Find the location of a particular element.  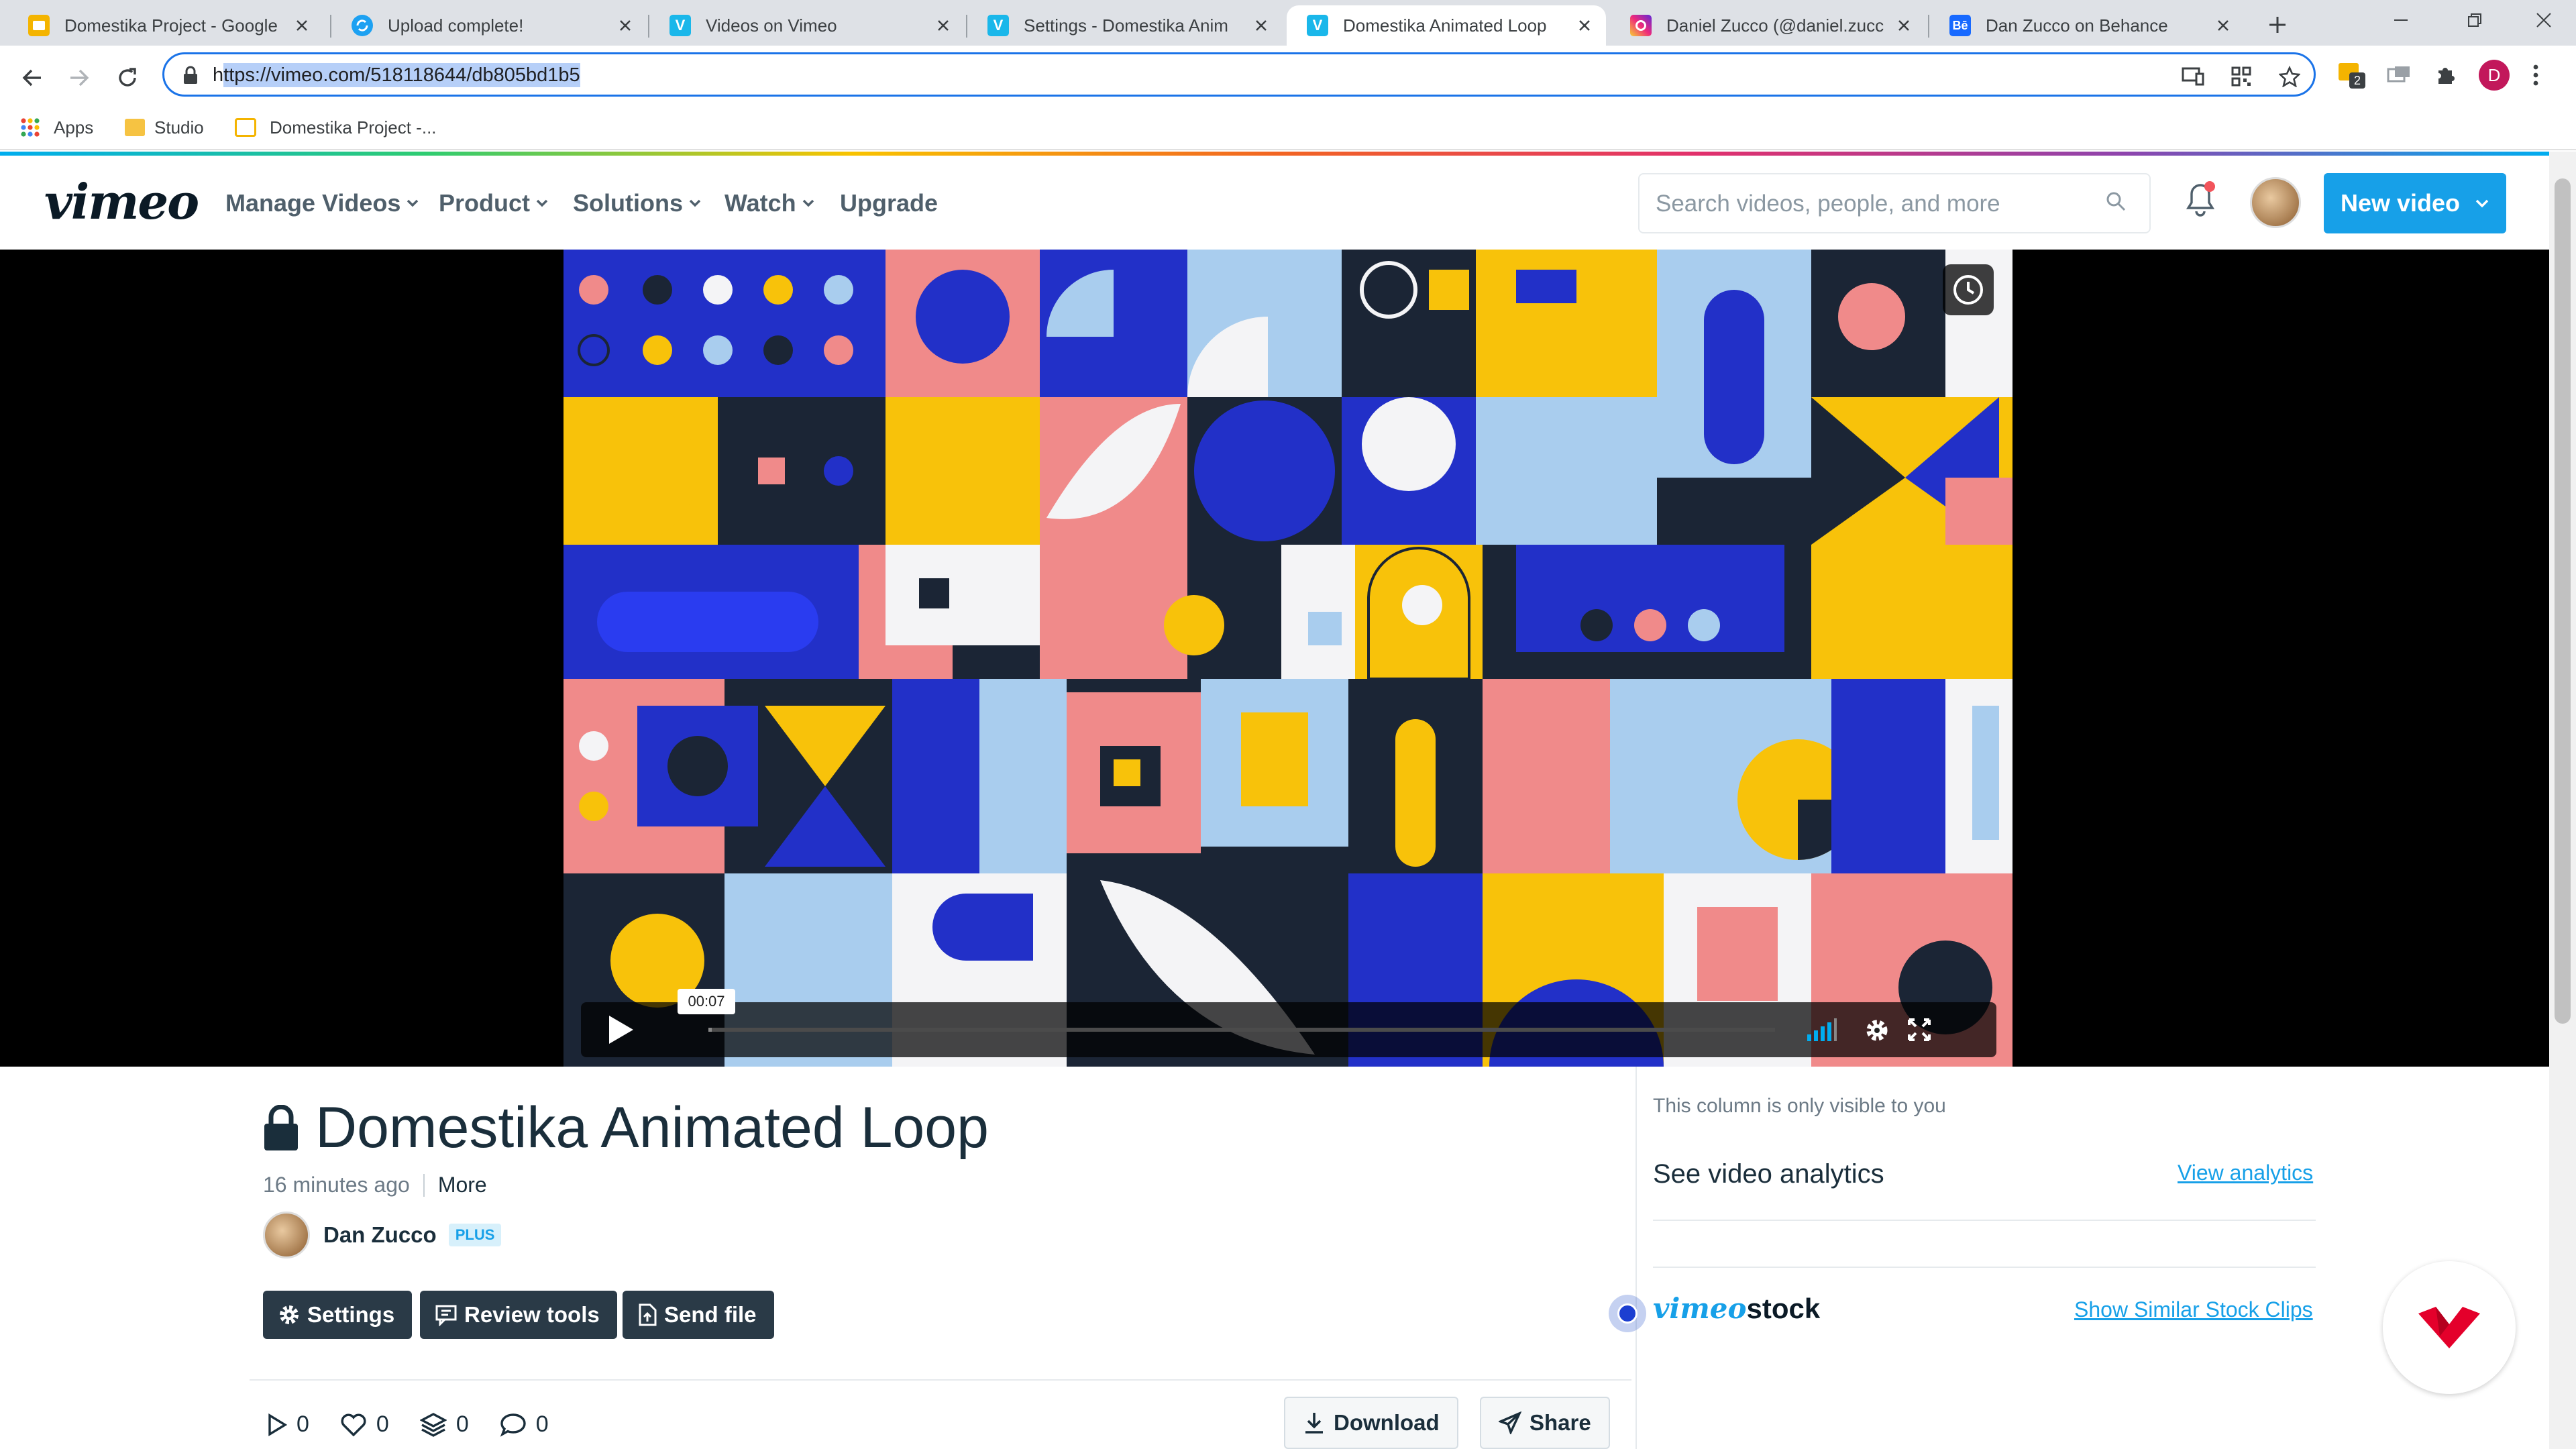

instagram-icon is located at coordinates (1641, 25).